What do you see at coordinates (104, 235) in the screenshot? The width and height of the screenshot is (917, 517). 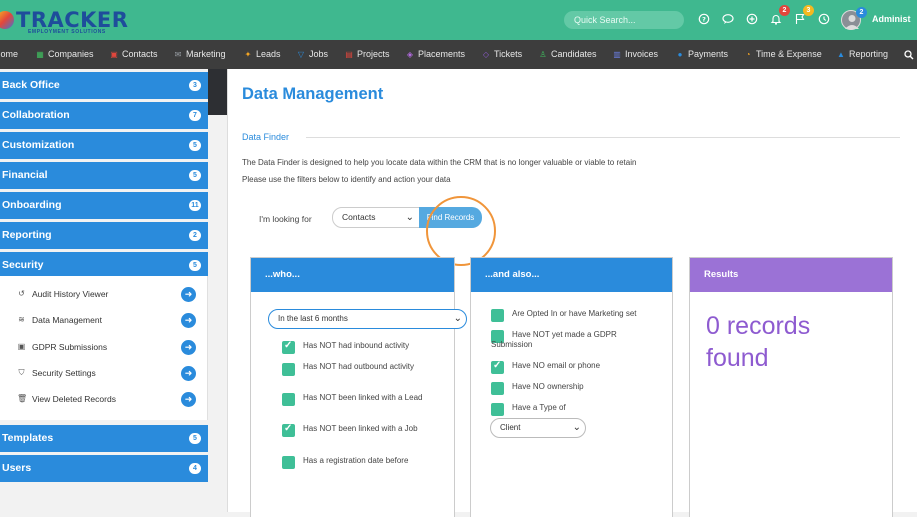 I see `sidebar-group-reporting: Reporting 2` at bounding box center [104, 235].